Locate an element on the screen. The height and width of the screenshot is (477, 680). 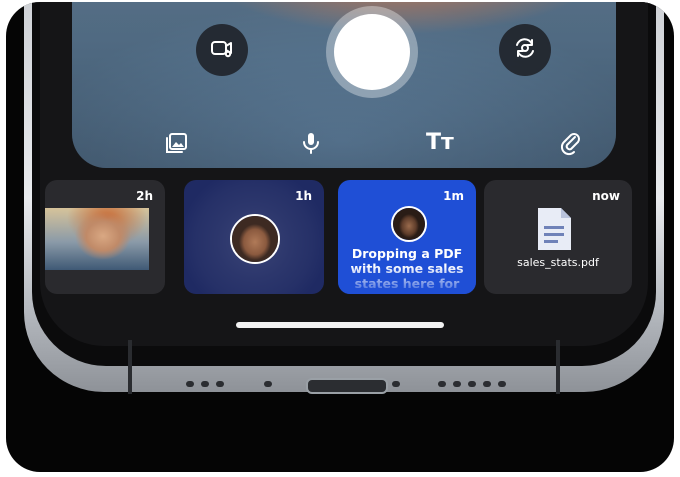
recent-audio-card: 1h is located at coordinates (254, 237).